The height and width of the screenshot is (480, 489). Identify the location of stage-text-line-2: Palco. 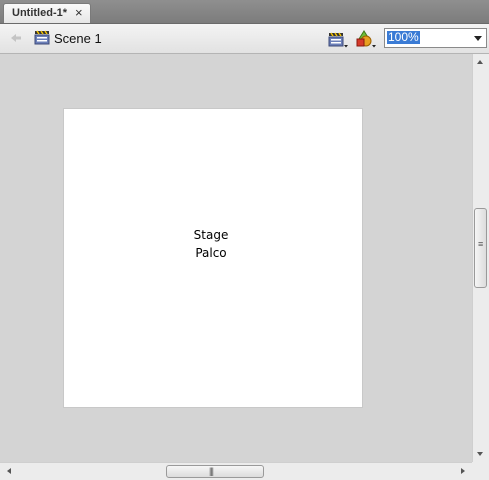
(211, 253).